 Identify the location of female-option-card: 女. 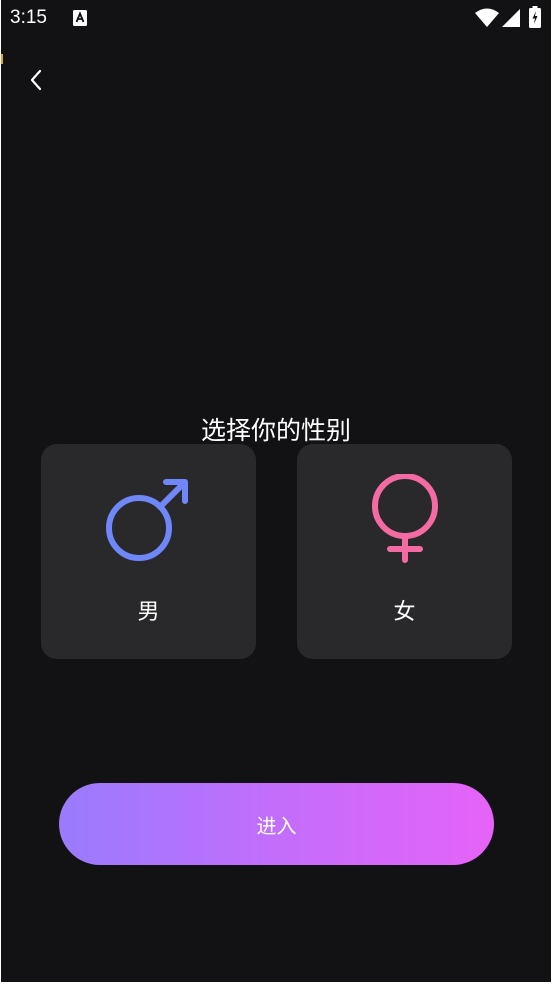
(404, 551).